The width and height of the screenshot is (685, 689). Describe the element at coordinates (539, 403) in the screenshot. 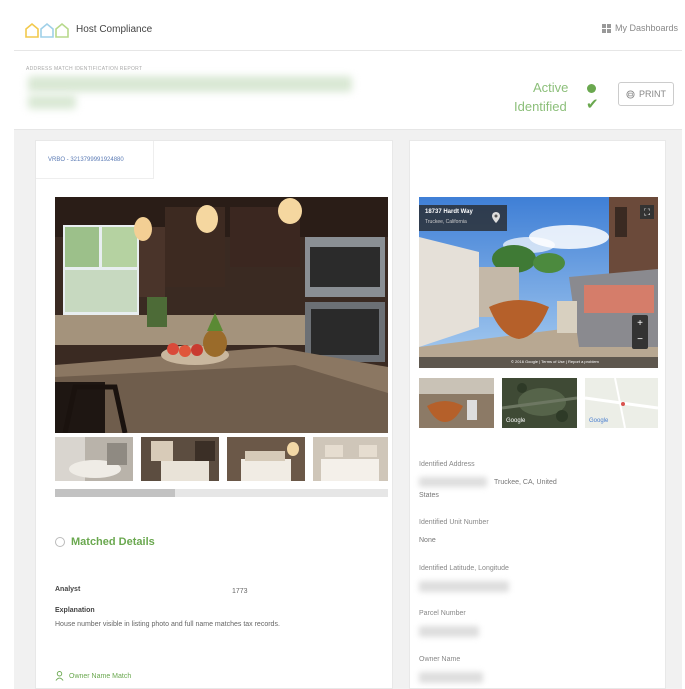

I see `satellite-map-thumbnail: Google` at that location.